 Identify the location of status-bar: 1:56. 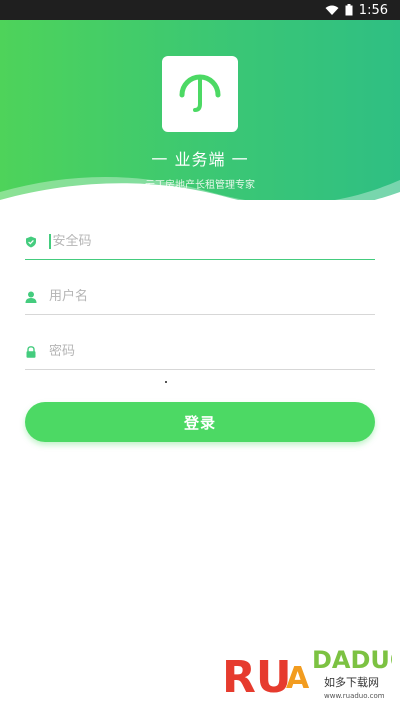
(200, 10).